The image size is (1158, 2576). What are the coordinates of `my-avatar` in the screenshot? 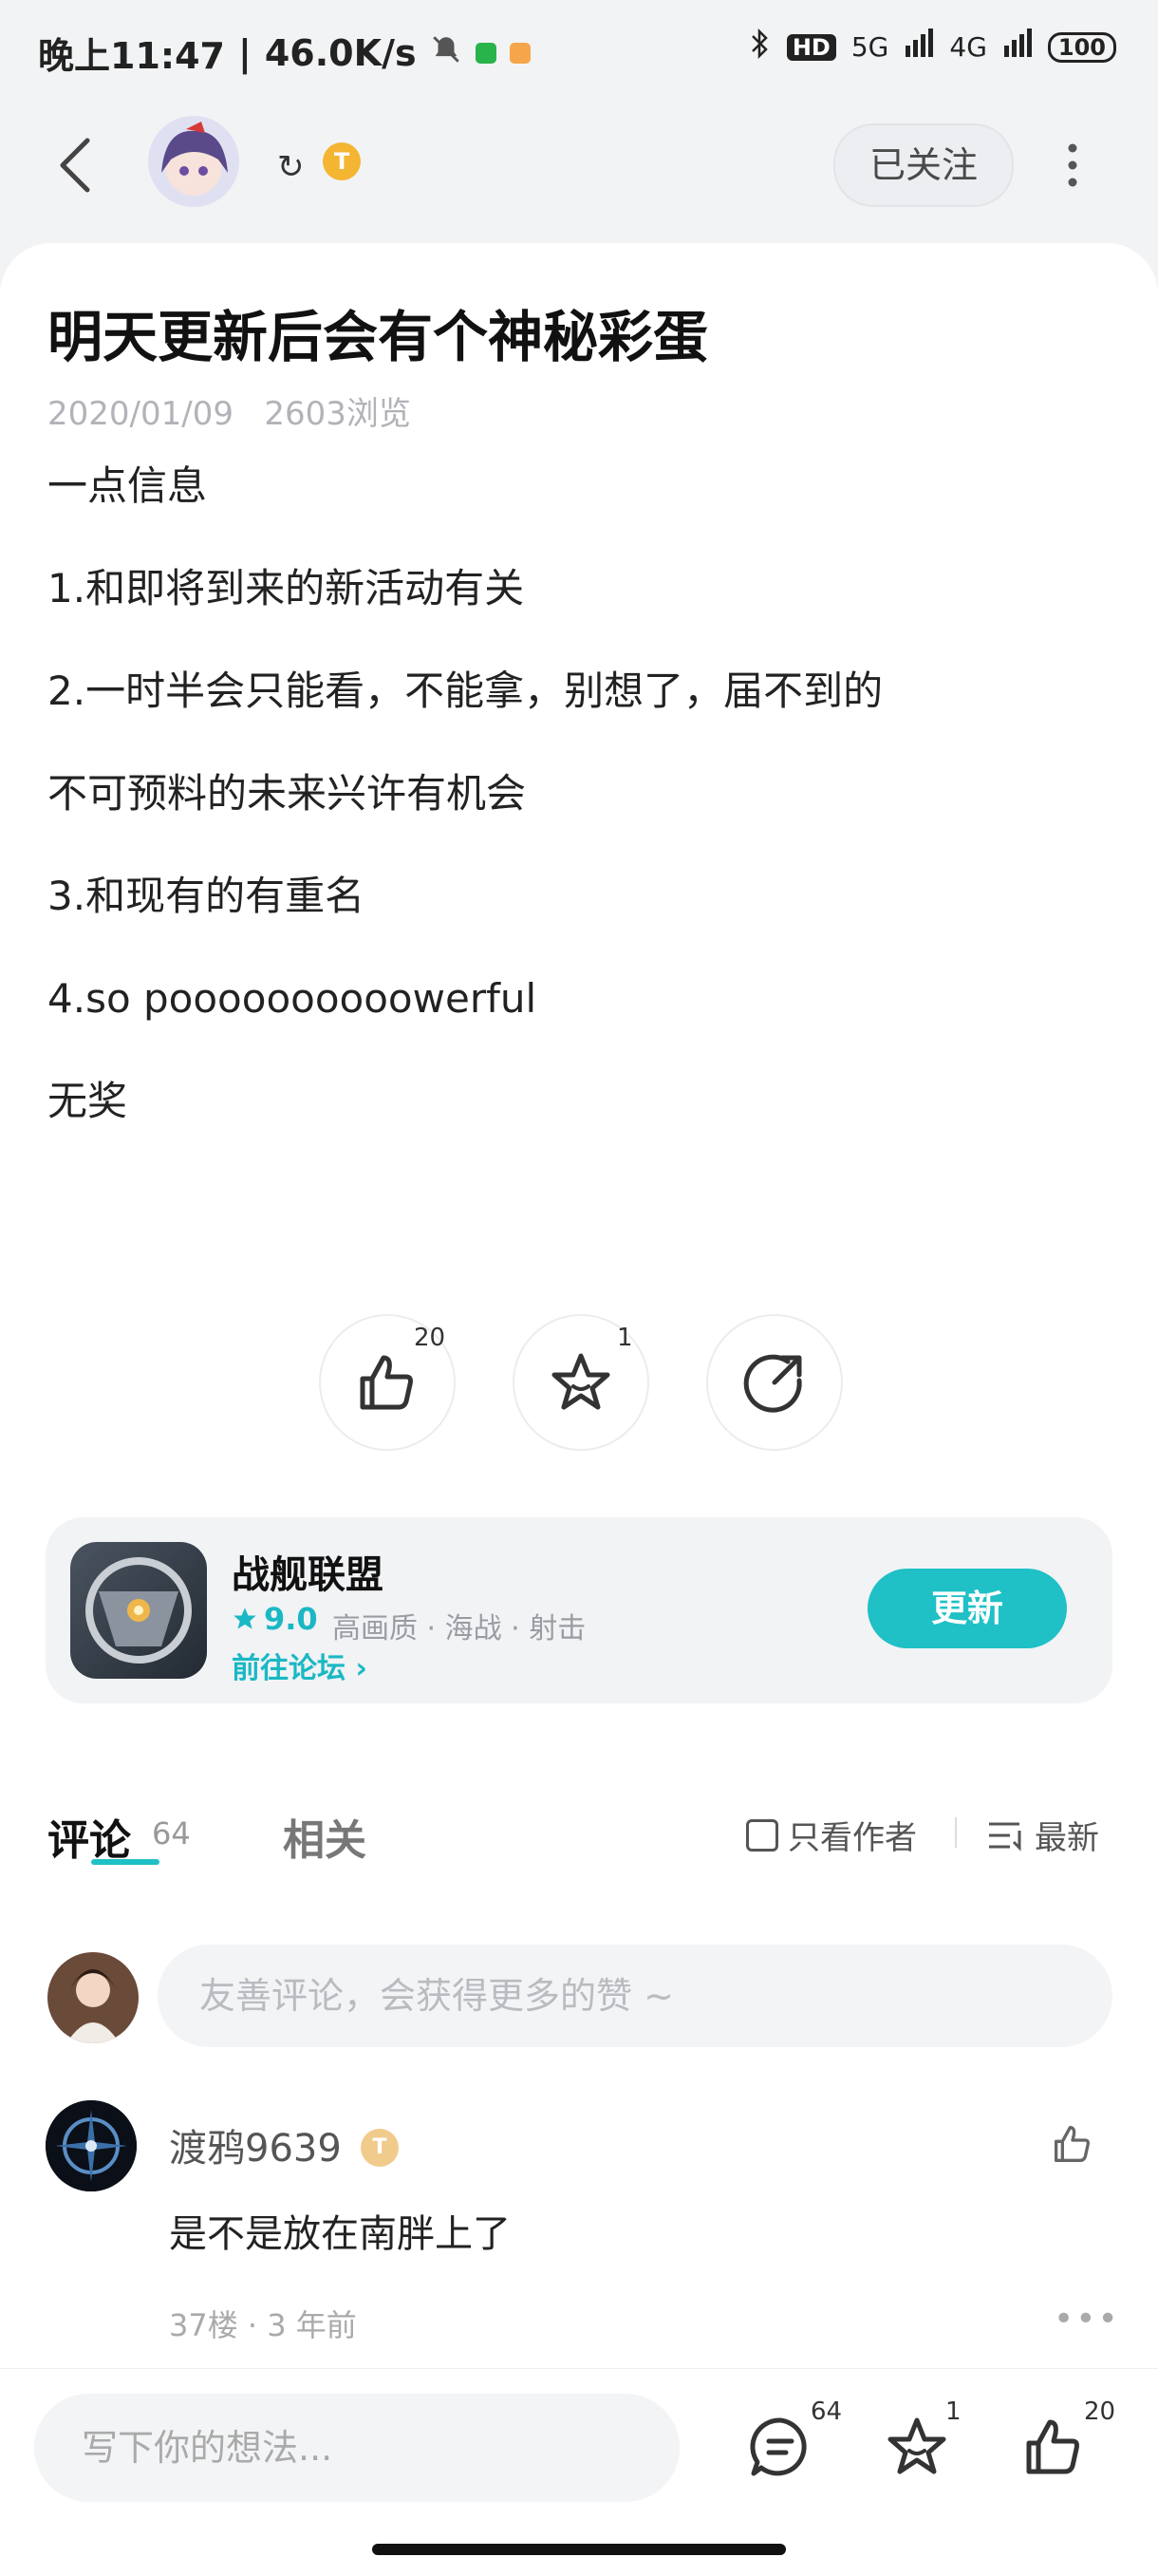 It's located at (93, 1997).